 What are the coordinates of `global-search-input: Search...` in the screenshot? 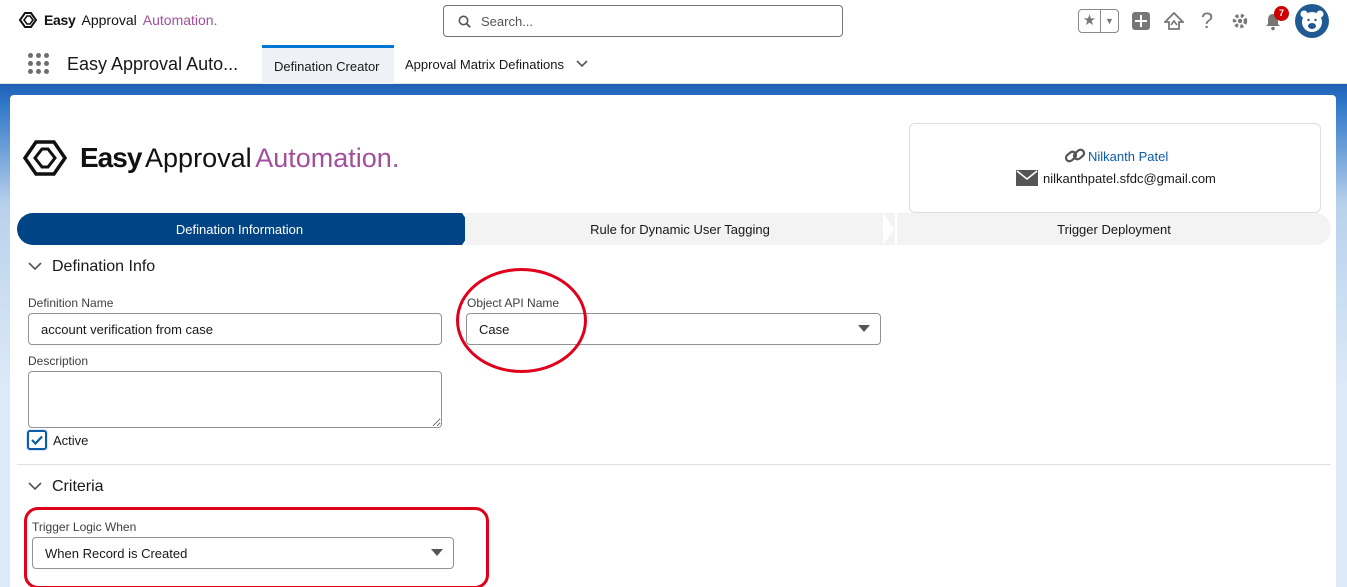 It's located at (643, 21).